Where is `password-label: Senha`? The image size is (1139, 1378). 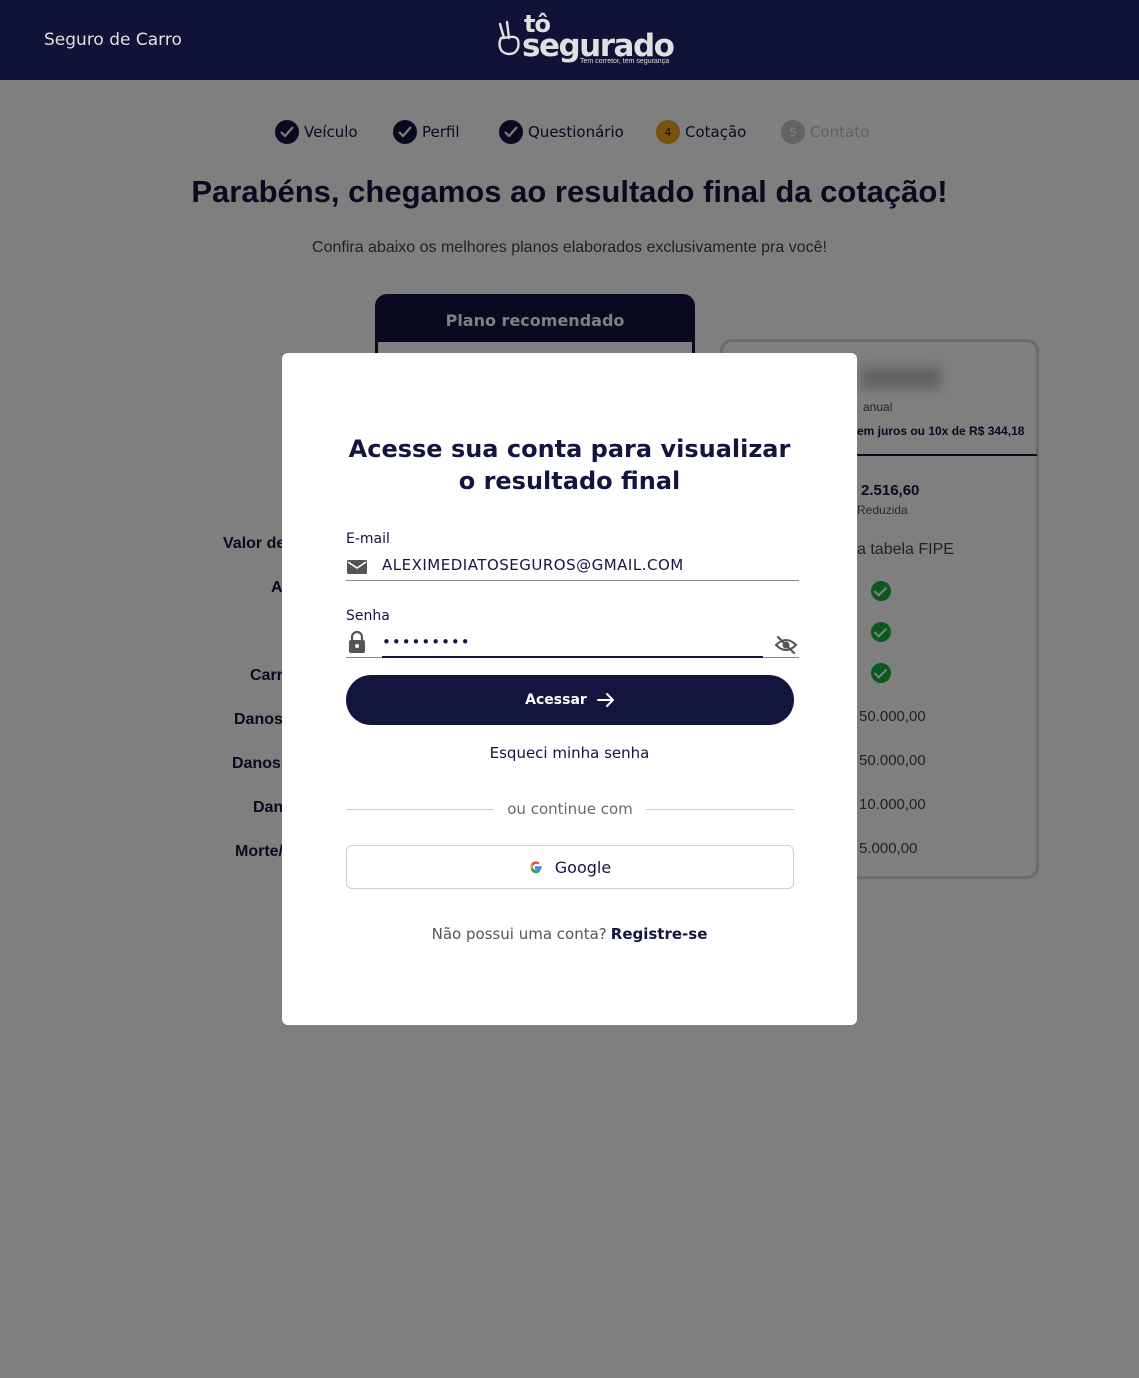 password-label: Senha is located at coordinates (368, 616).